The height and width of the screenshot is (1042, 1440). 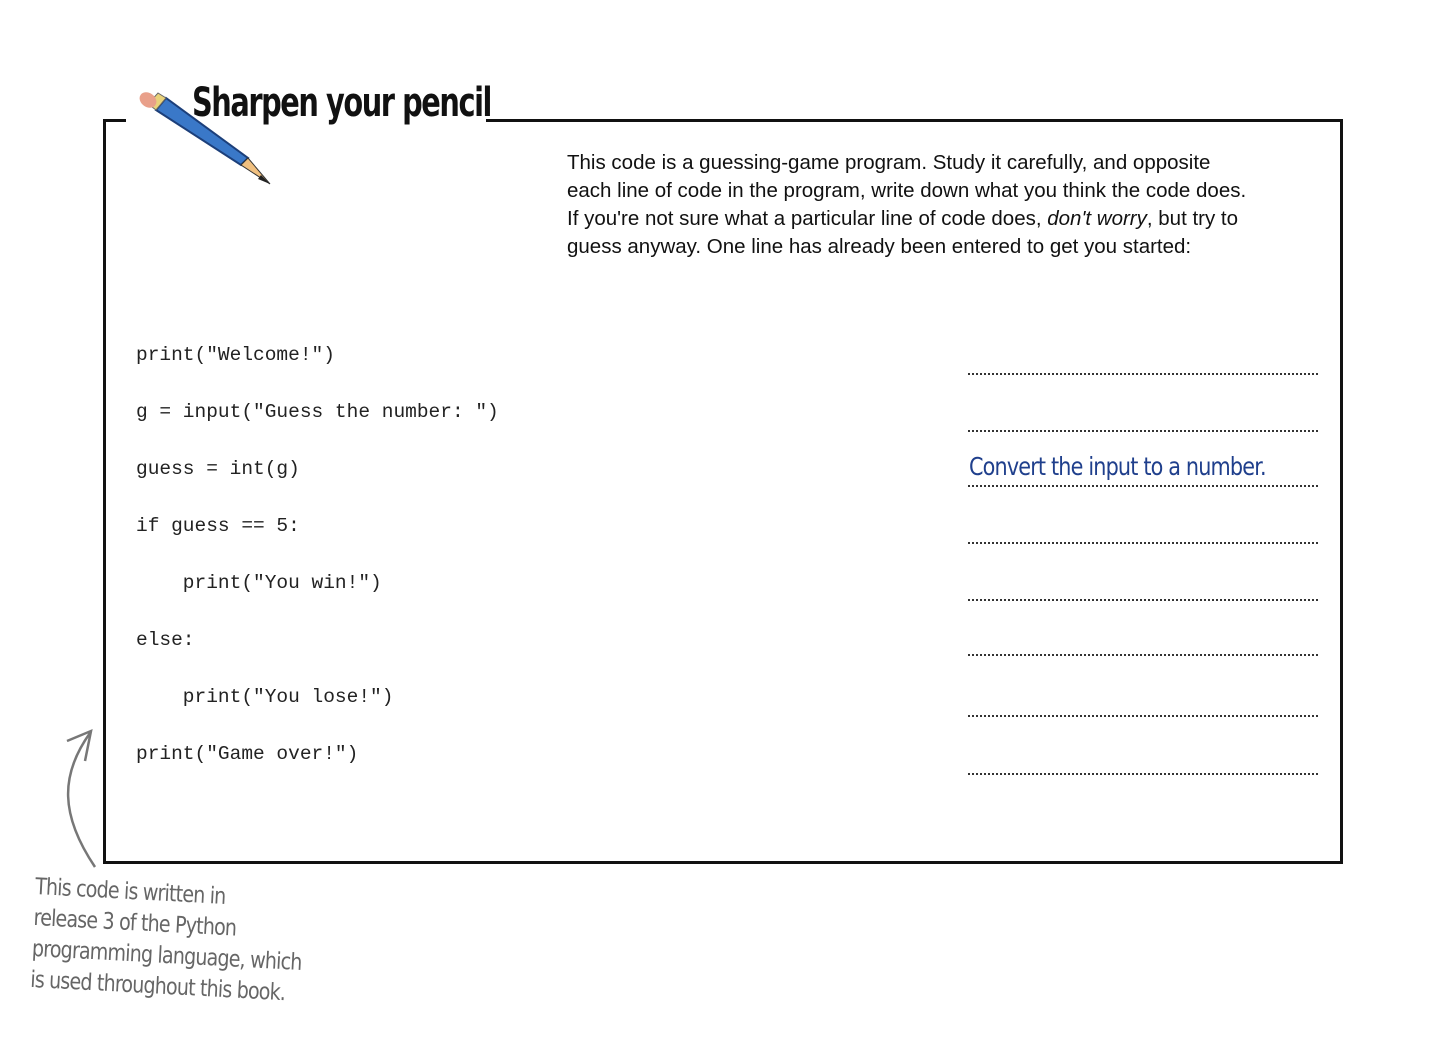 I want to click on handwritten-answer: Convert the input to a number., so click(x=1118, y=466).